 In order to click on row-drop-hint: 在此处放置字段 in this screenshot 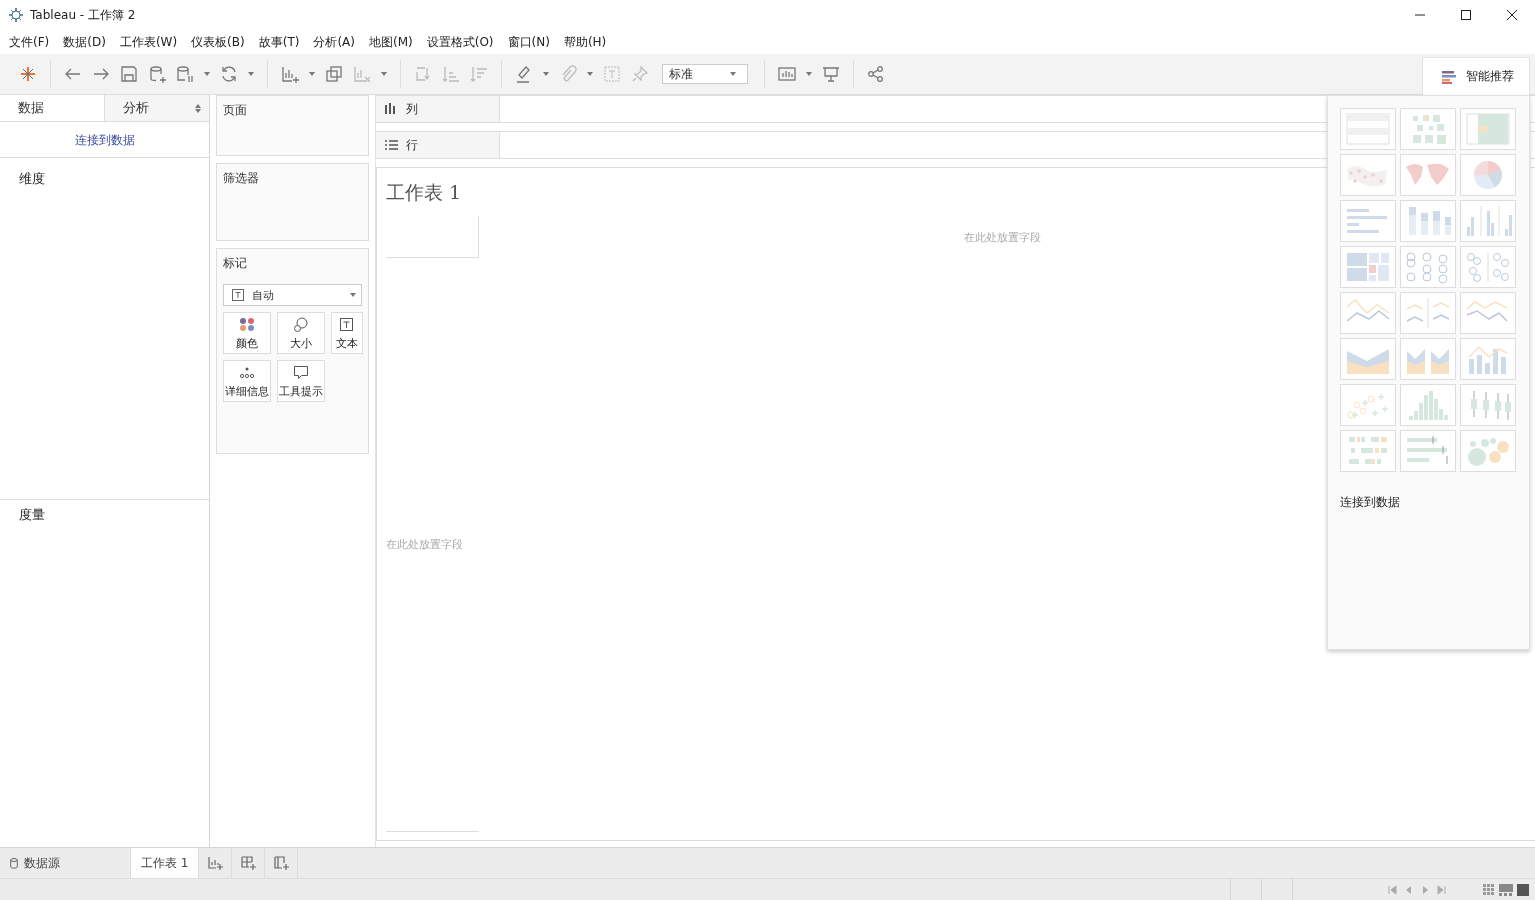, I will do `click(424, 544)`.